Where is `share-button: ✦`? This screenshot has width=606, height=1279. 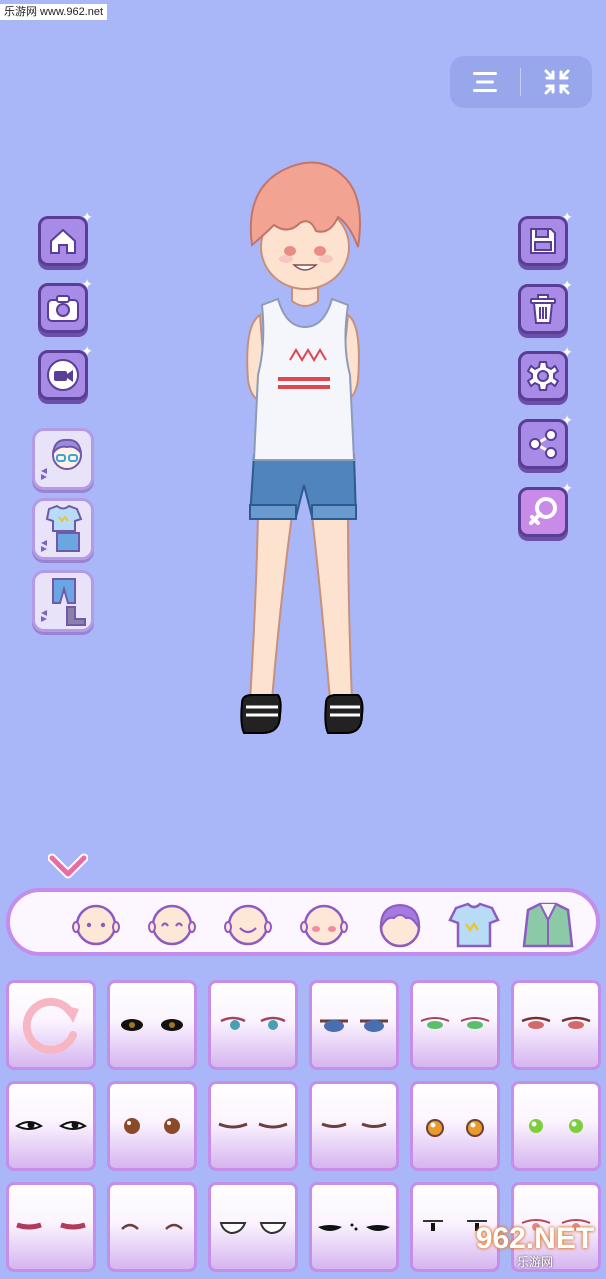 share-button: ✦ is located at coordinates (545, 441).